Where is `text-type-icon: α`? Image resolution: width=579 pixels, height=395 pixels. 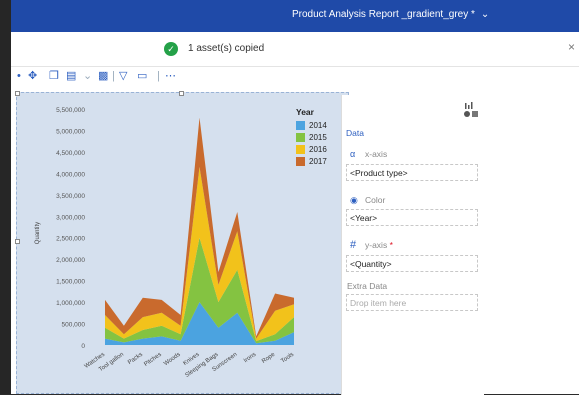 text-type-icon: α is located at coordinates (353, 154).